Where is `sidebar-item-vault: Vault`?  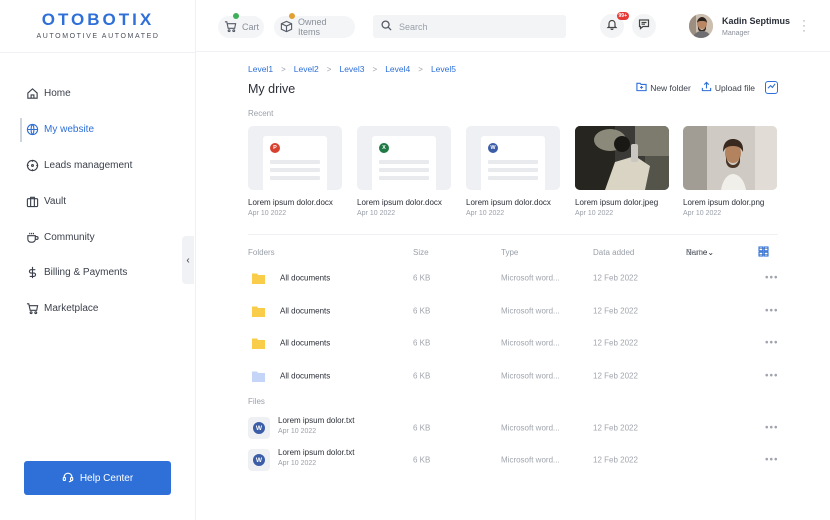
sidebar-item-vault: Vault is located at coordinates (105, 201).